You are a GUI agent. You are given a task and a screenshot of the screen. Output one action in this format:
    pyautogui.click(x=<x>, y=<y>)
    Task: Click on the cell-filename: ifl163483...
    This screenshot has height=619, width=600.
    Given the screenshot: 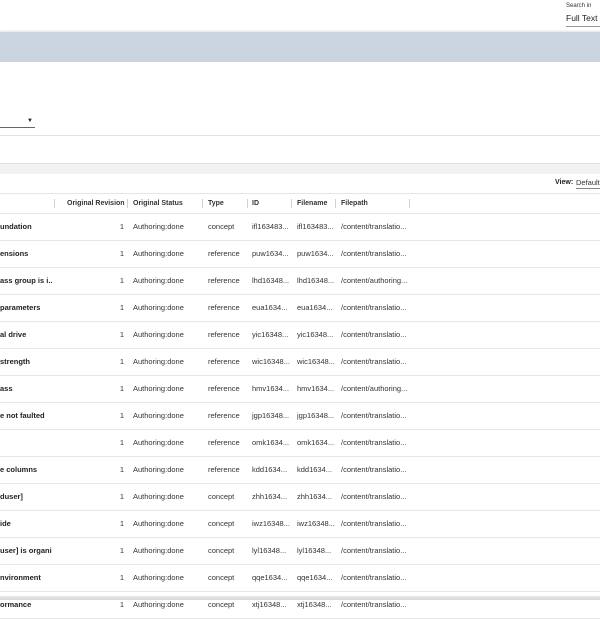 What is the action you would take?
    pyautogui.click(x=315, y=226)
    